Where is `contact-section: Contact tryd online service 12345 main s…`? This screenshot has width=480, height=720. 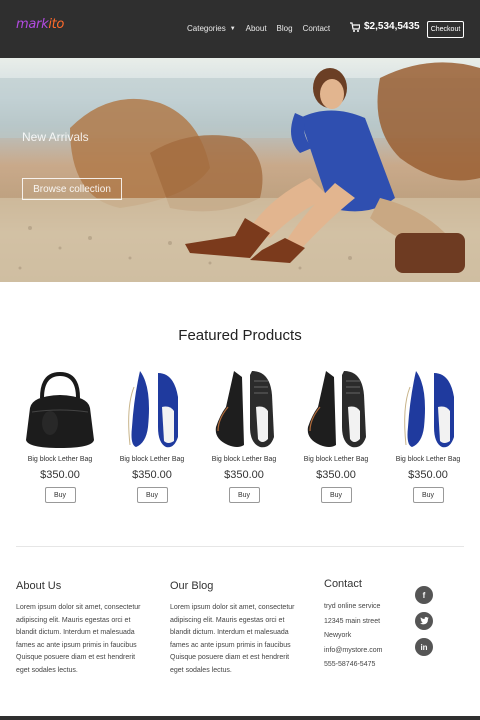 contact-section: Contact tryd online service 12345 main s… is located at coordinates (367, 625).